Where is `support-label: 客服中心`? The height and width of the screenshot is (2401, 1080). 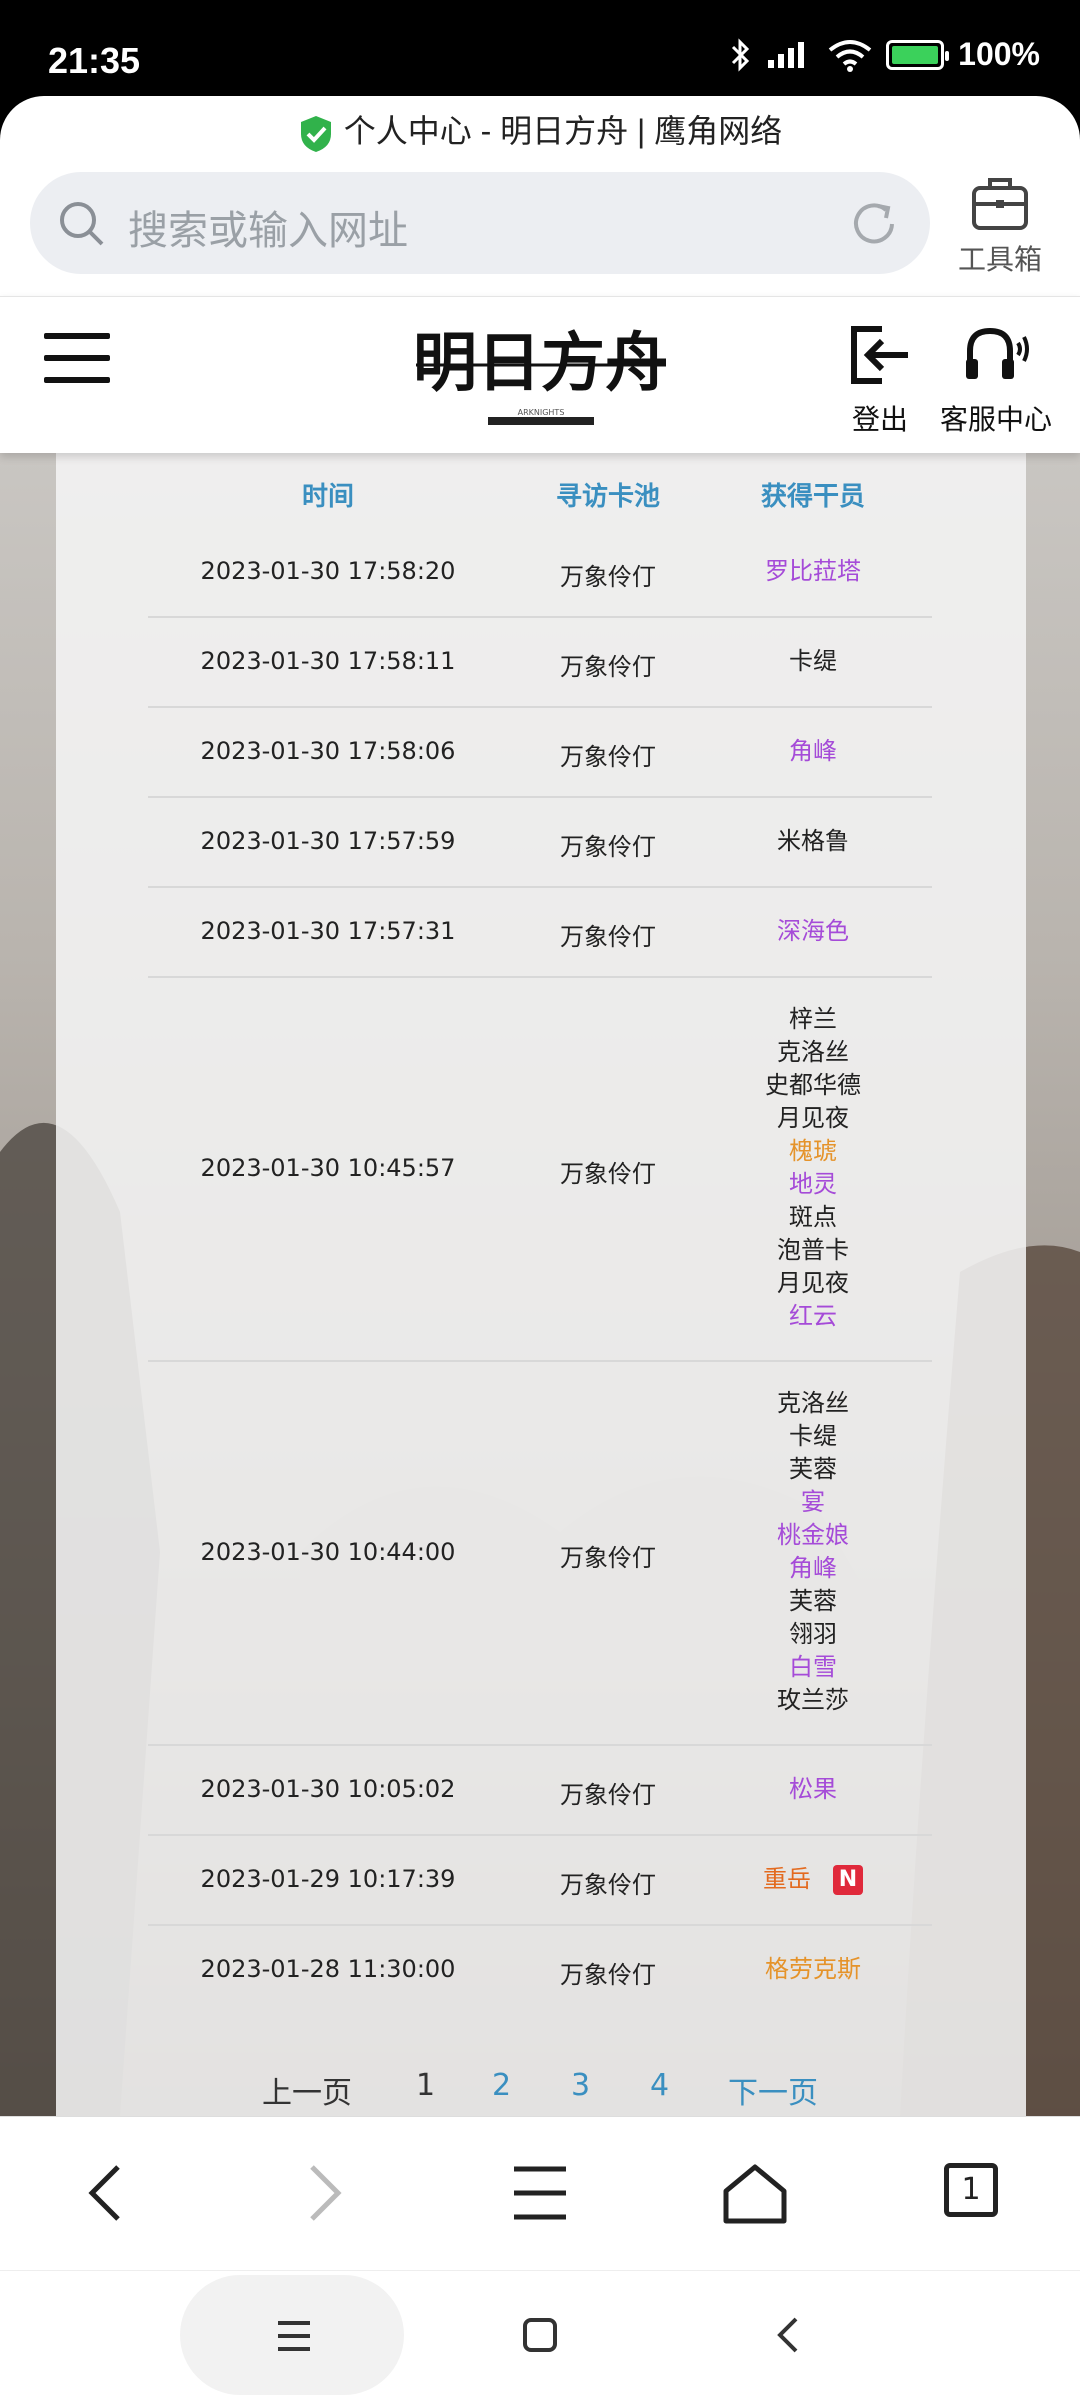
support-label: 客服中心 is located at coordinates (996, 419).